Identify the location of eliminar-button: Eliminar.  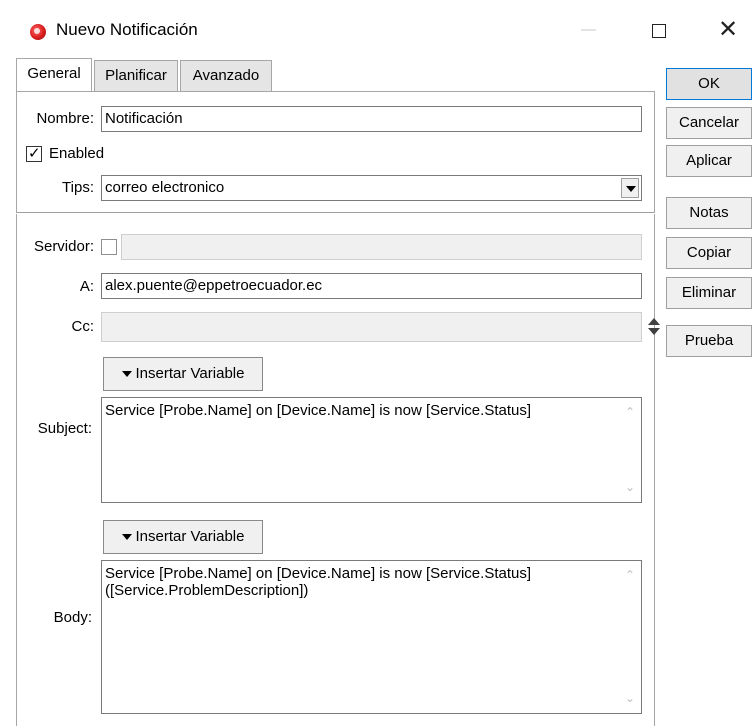
(709, 293).